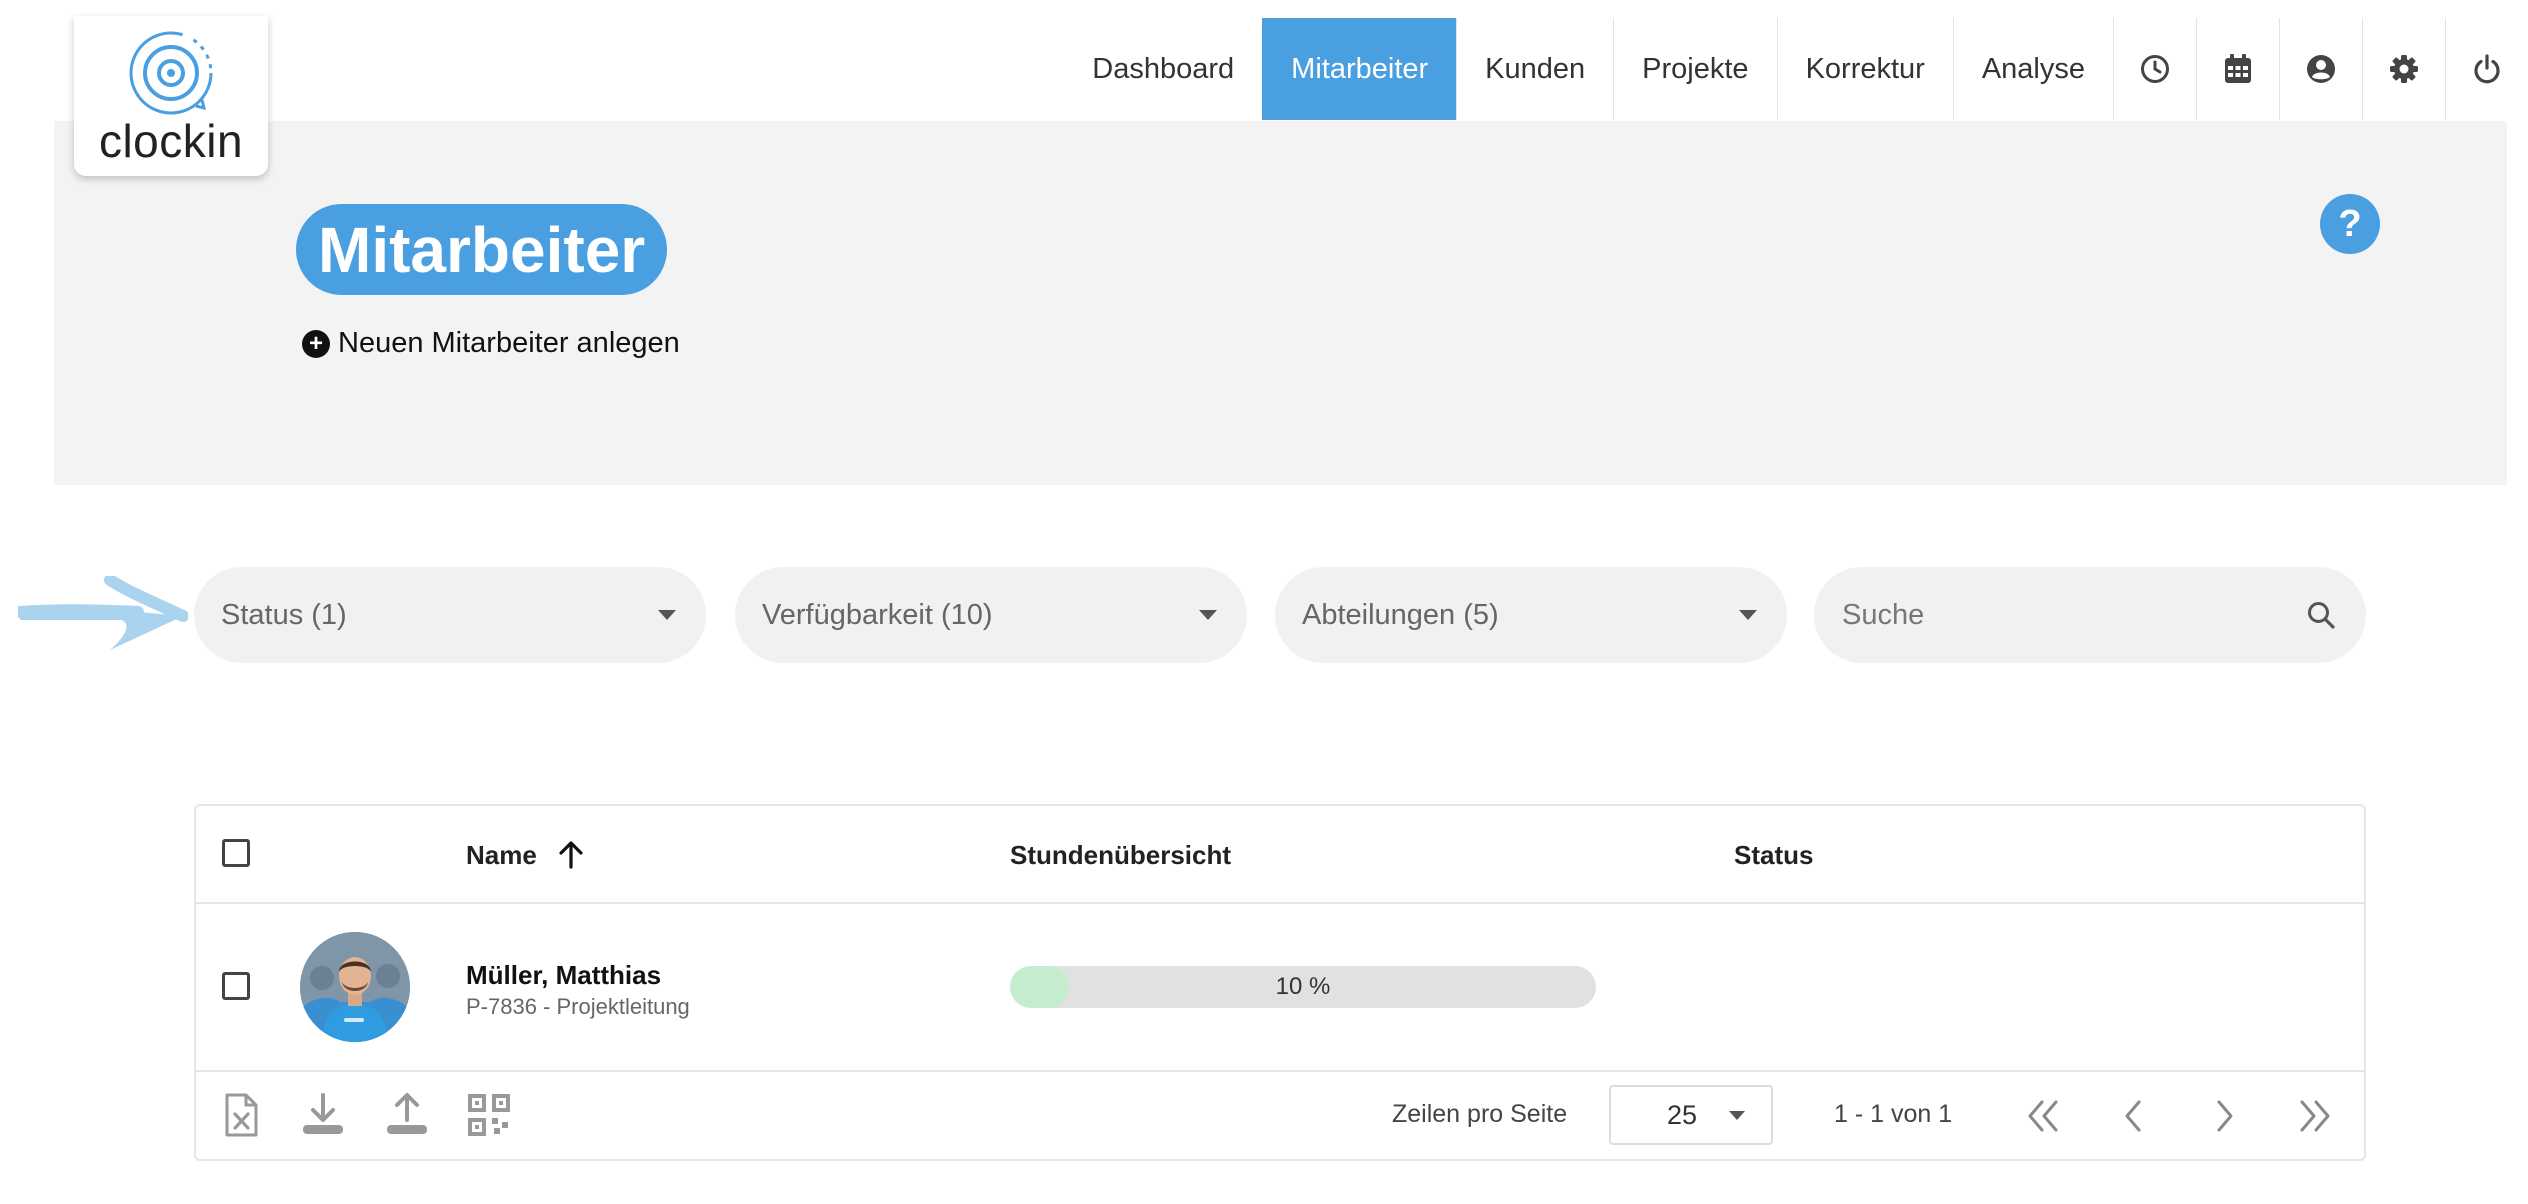 This screenshot has width=2528, height=1204. What do you see at coordinates (571, 855) in the screenshot?
I see `sort-ascending-icon` at bounding box center [571, 855].